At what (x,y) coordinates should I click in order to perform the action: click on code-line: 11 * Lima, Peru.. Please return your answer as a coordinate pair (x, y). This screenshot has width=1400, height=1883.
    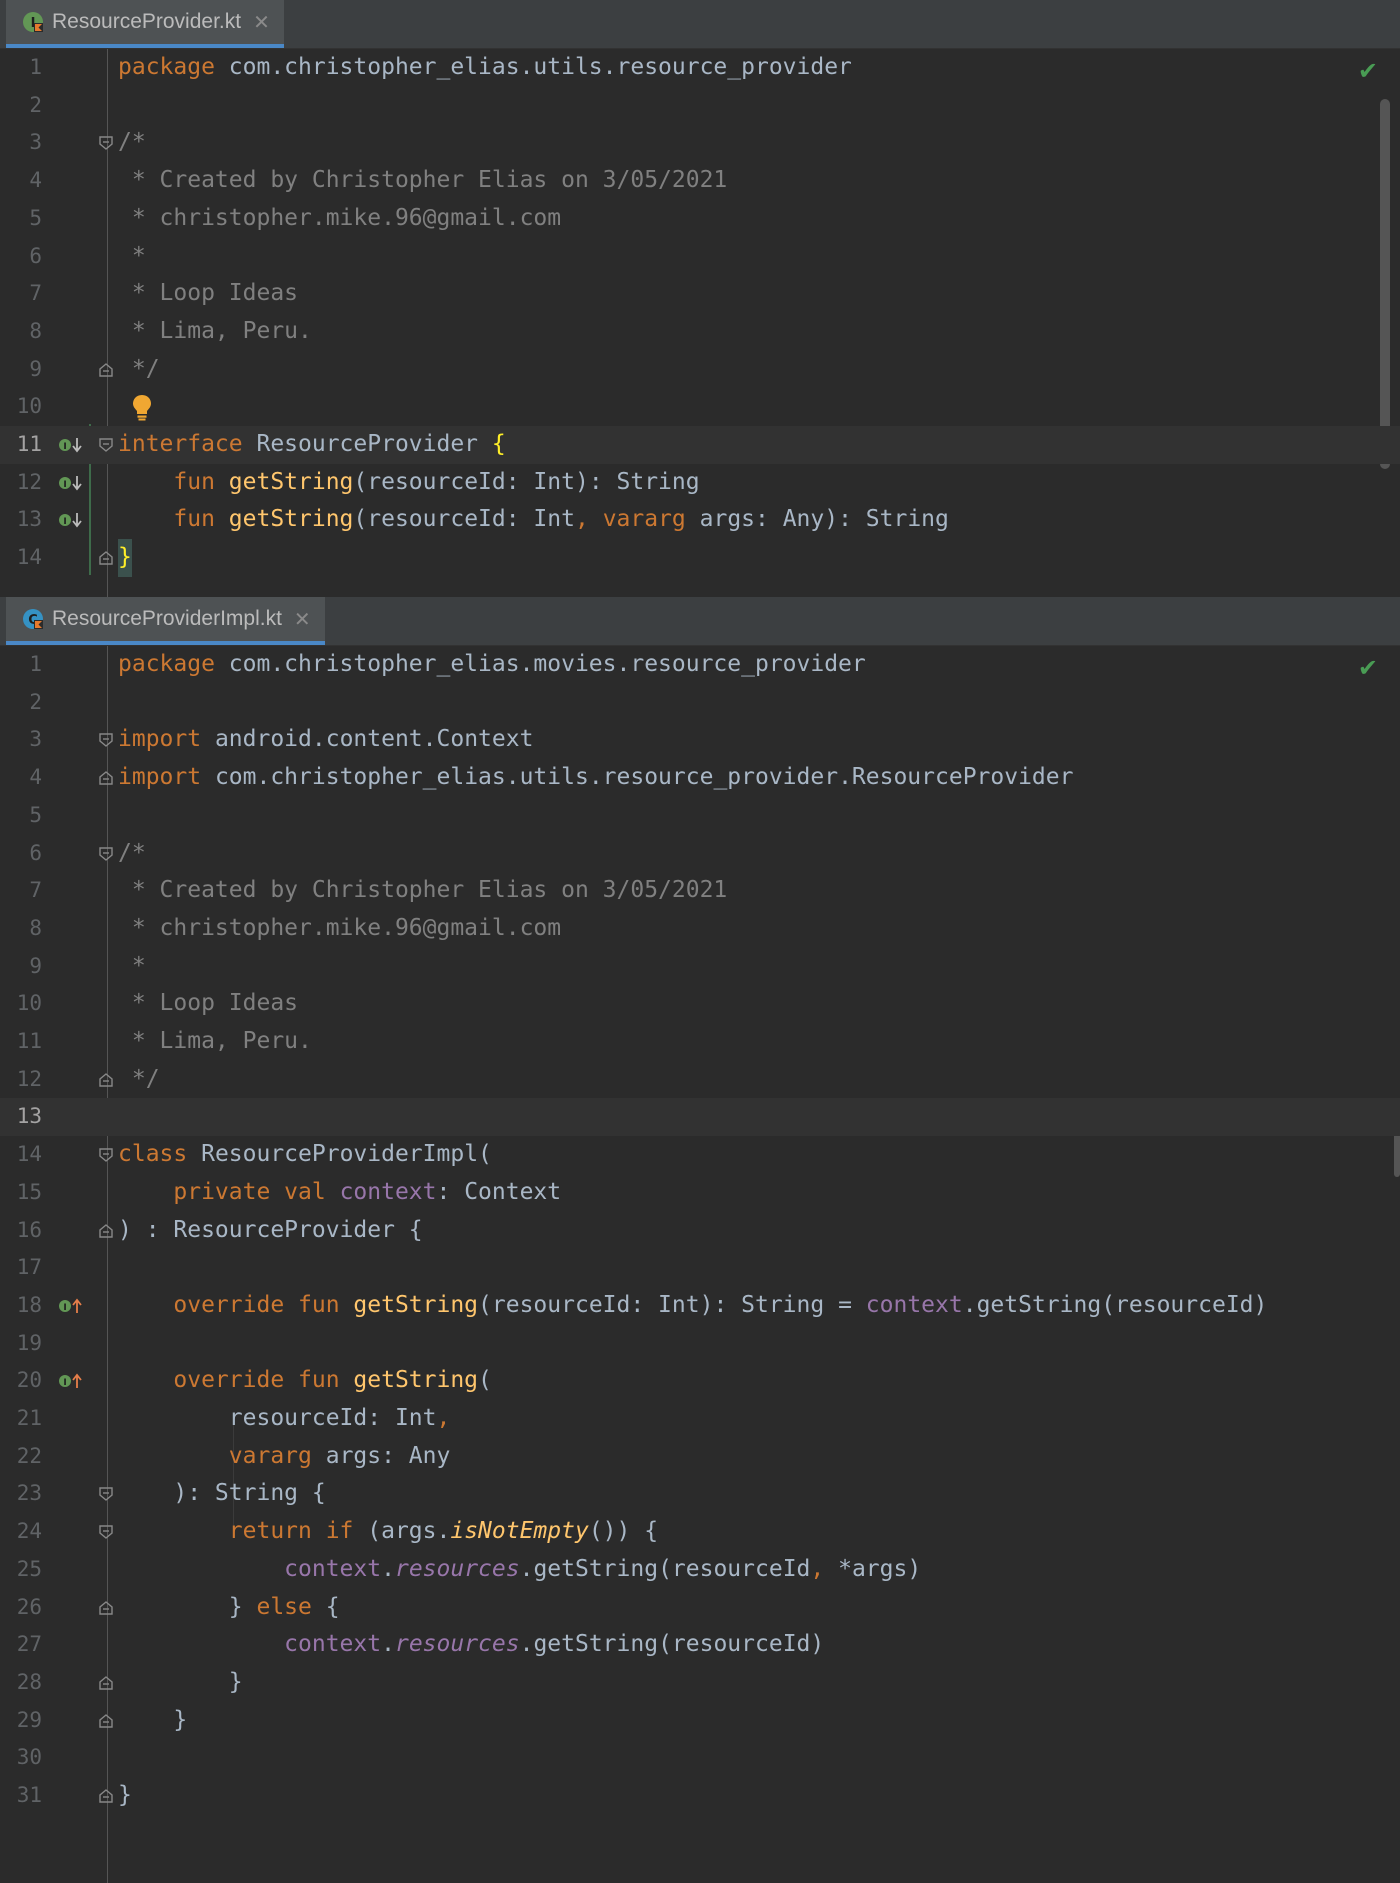
    Looking at the image, I should click on (700, 1042).